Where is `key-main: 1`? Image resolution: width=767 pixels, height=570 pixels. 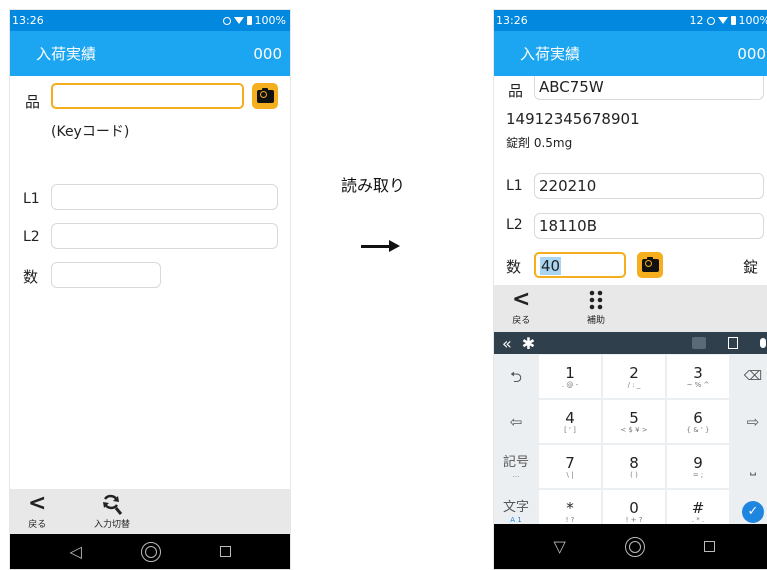 key-main: 1 is located at coordinates (570, 372).